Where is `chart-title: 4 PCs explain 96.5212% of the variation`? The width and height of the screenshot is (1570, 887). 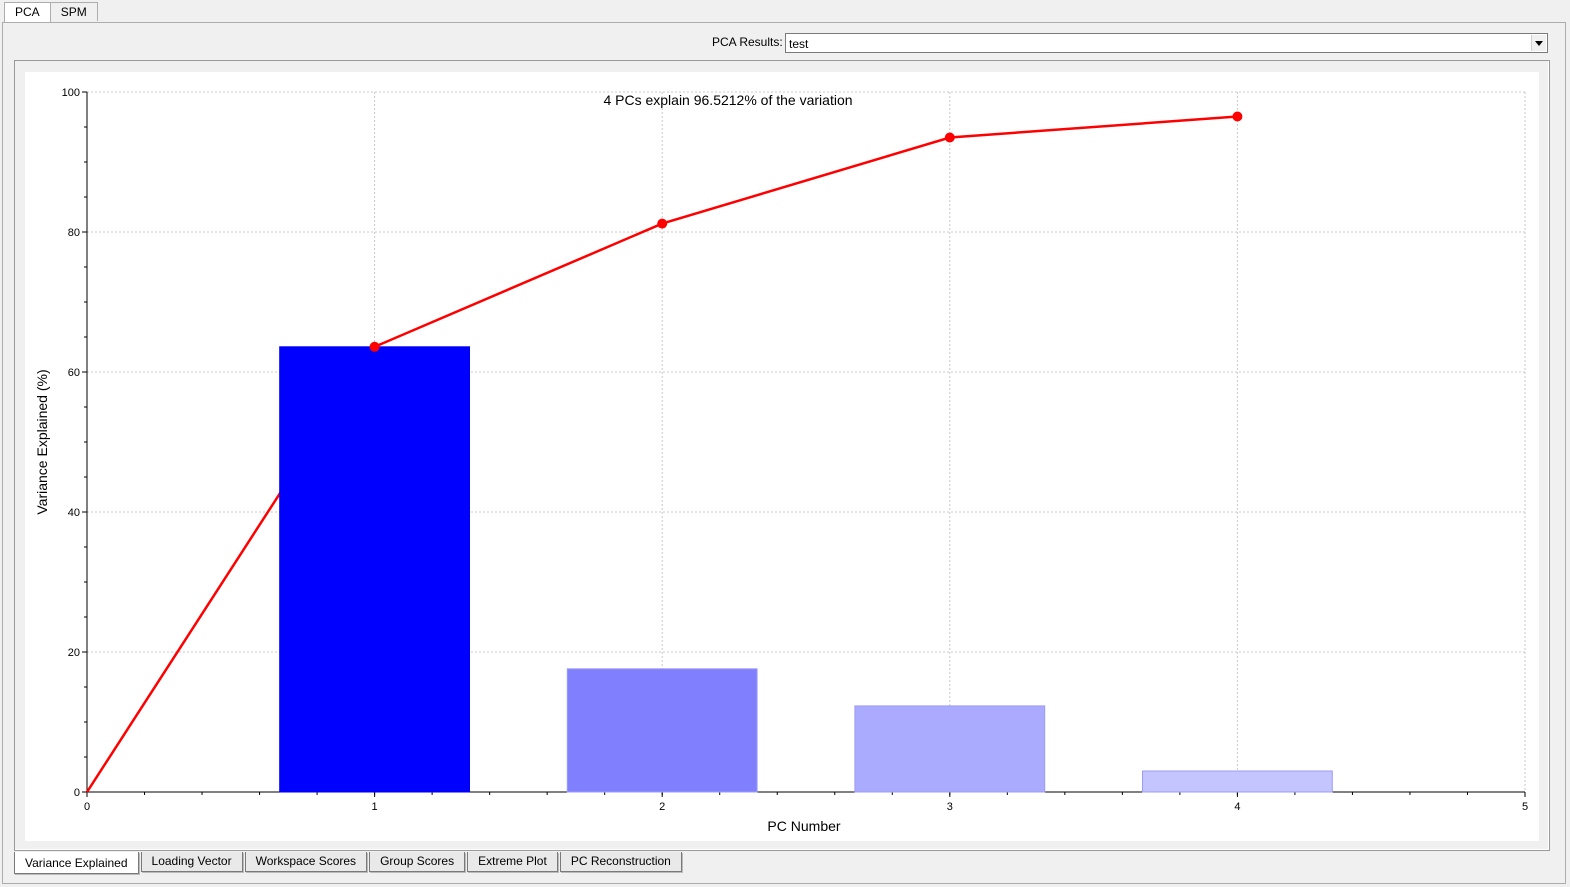 chart-title: 4 PCs explain 96.5212% of the variation is located at coordinates (727, 100).